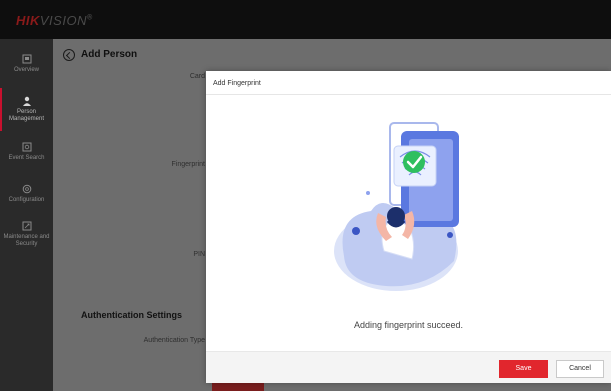 This screenshot has height=391, width=611. I want to click on status-message: Adding fingerprint succeed., so click(408, 325).